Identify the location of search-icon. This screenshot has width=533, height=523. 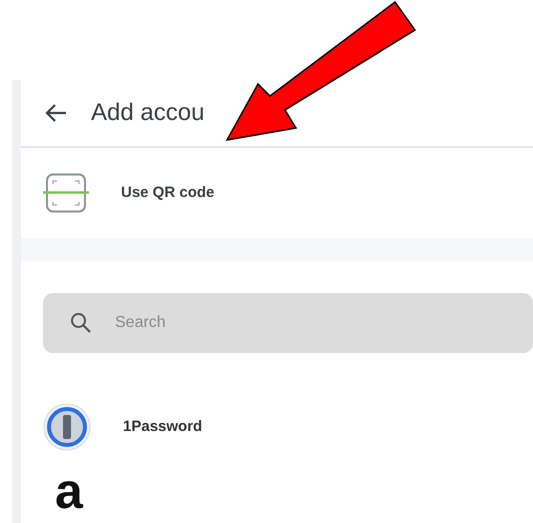
(81, 322).